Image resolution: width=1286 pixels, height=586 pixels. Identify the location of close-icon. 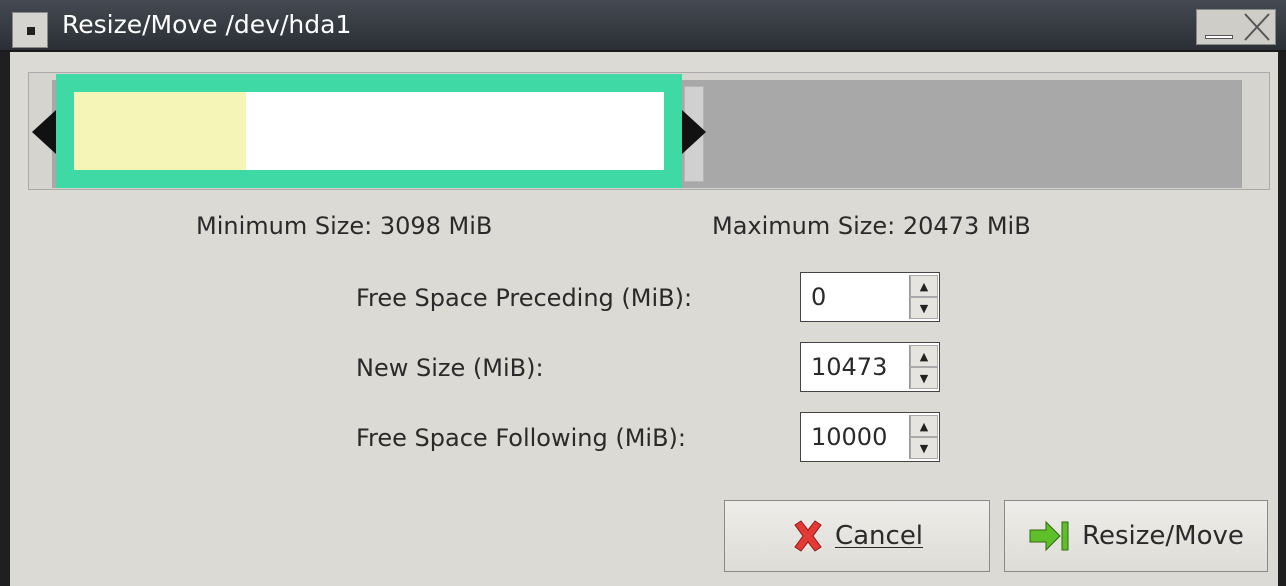
(1257, 27).